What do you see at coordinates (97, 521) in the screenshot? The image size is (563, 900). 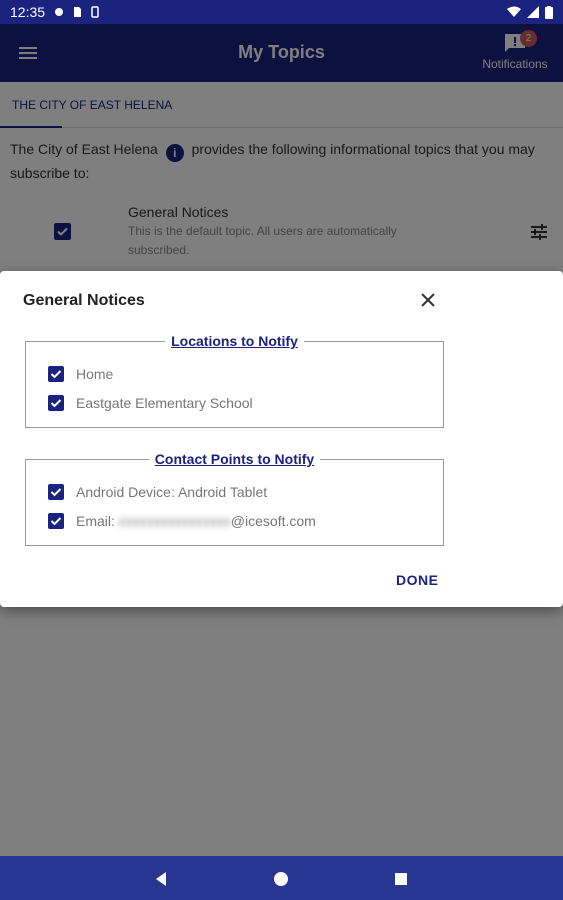 I see `contact-label-email-prefix: Email:` at bounding box center [97, 521].